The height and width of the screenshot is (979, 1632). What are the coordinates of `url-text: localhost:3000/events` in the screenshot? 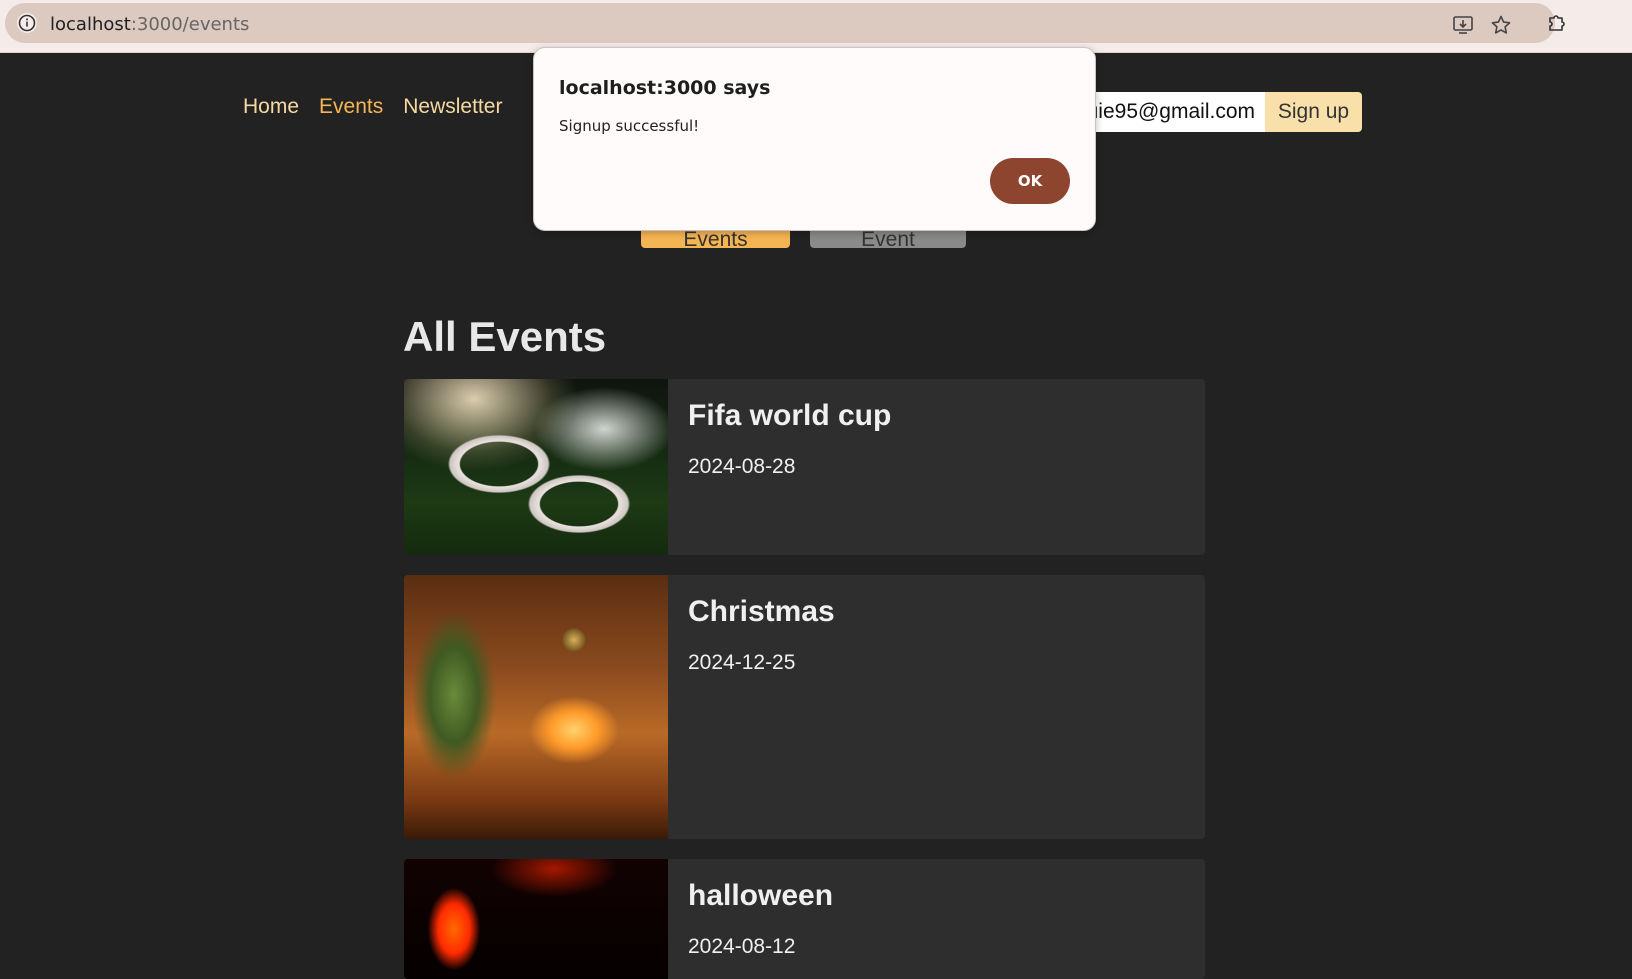 It's located at (149, 24).